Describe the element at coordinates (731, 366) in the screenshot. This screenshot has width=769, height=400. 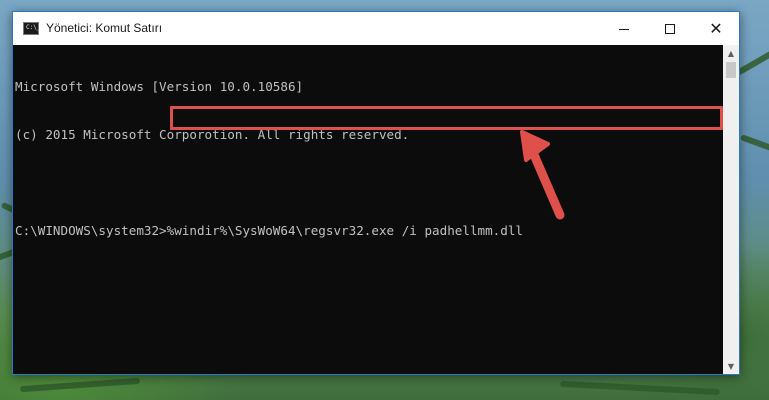
I see `scroll-down-icon: ▼` at that location.